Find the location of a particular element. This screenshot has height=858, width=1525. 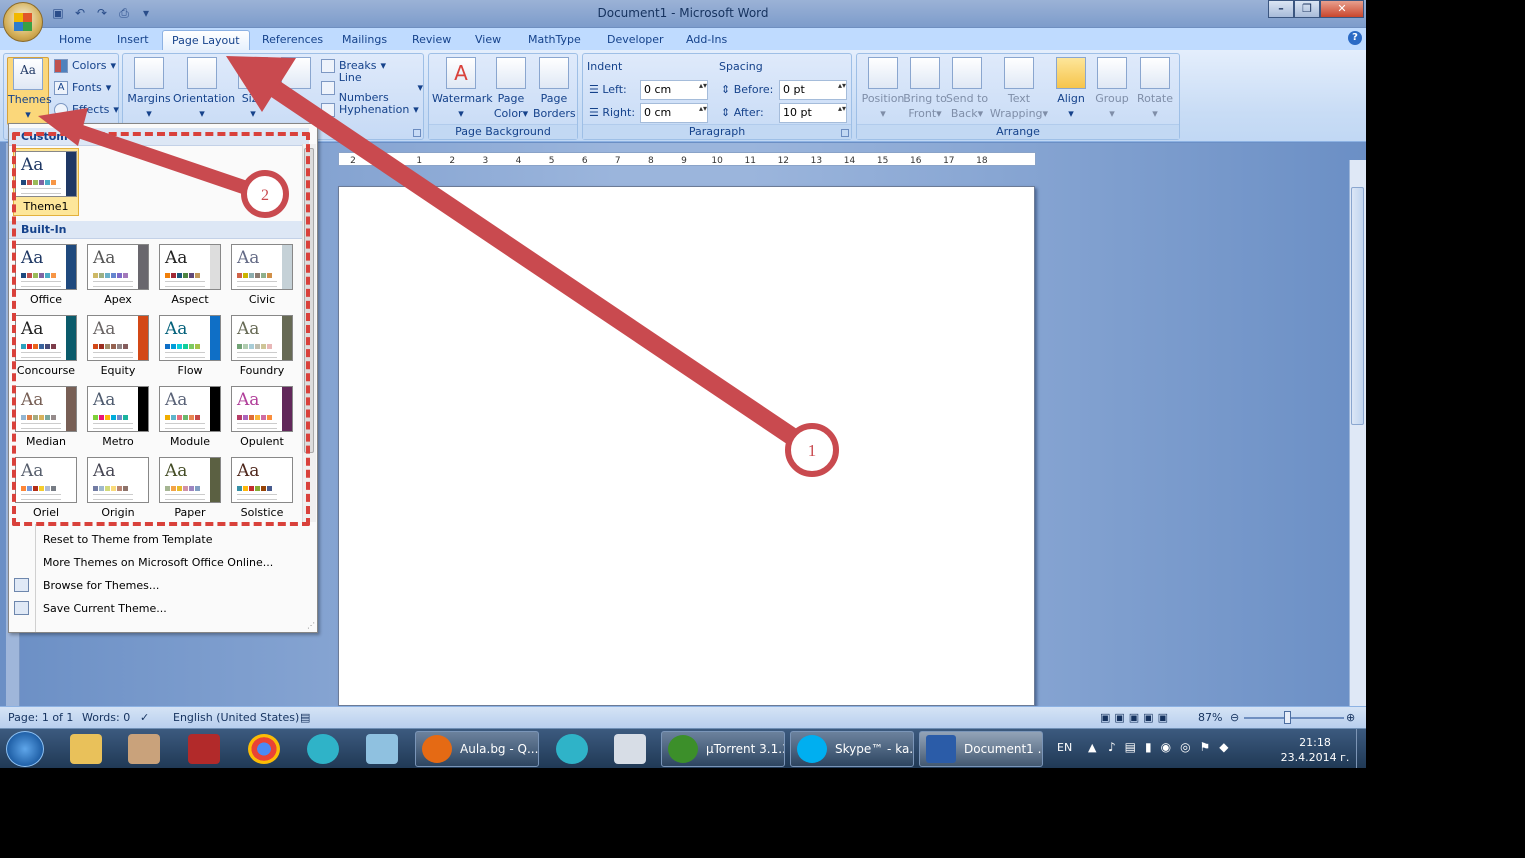

tab-mailings: Mailings is located at coordinates (364, 40).